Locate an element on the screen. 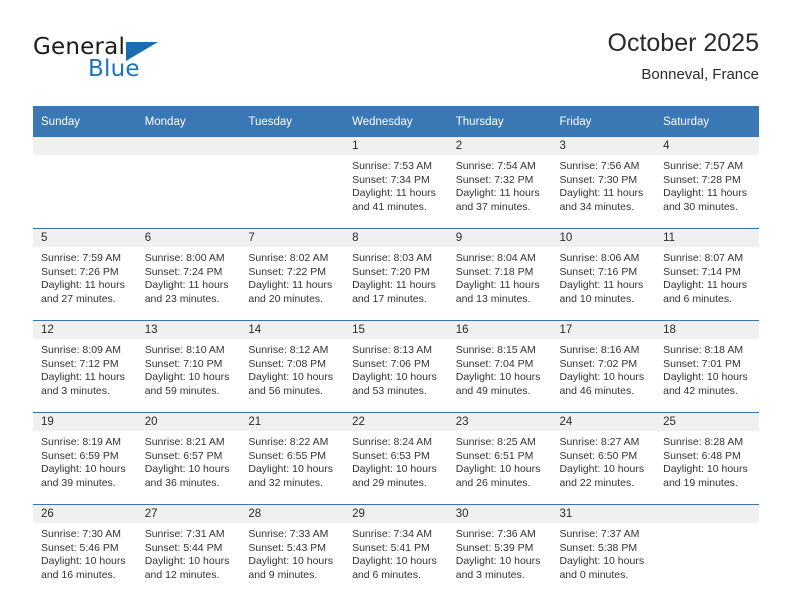 The image size is (792, 612). sunrise-text: Sunrise: 8:22 AM is located at coordinates (288, 442).